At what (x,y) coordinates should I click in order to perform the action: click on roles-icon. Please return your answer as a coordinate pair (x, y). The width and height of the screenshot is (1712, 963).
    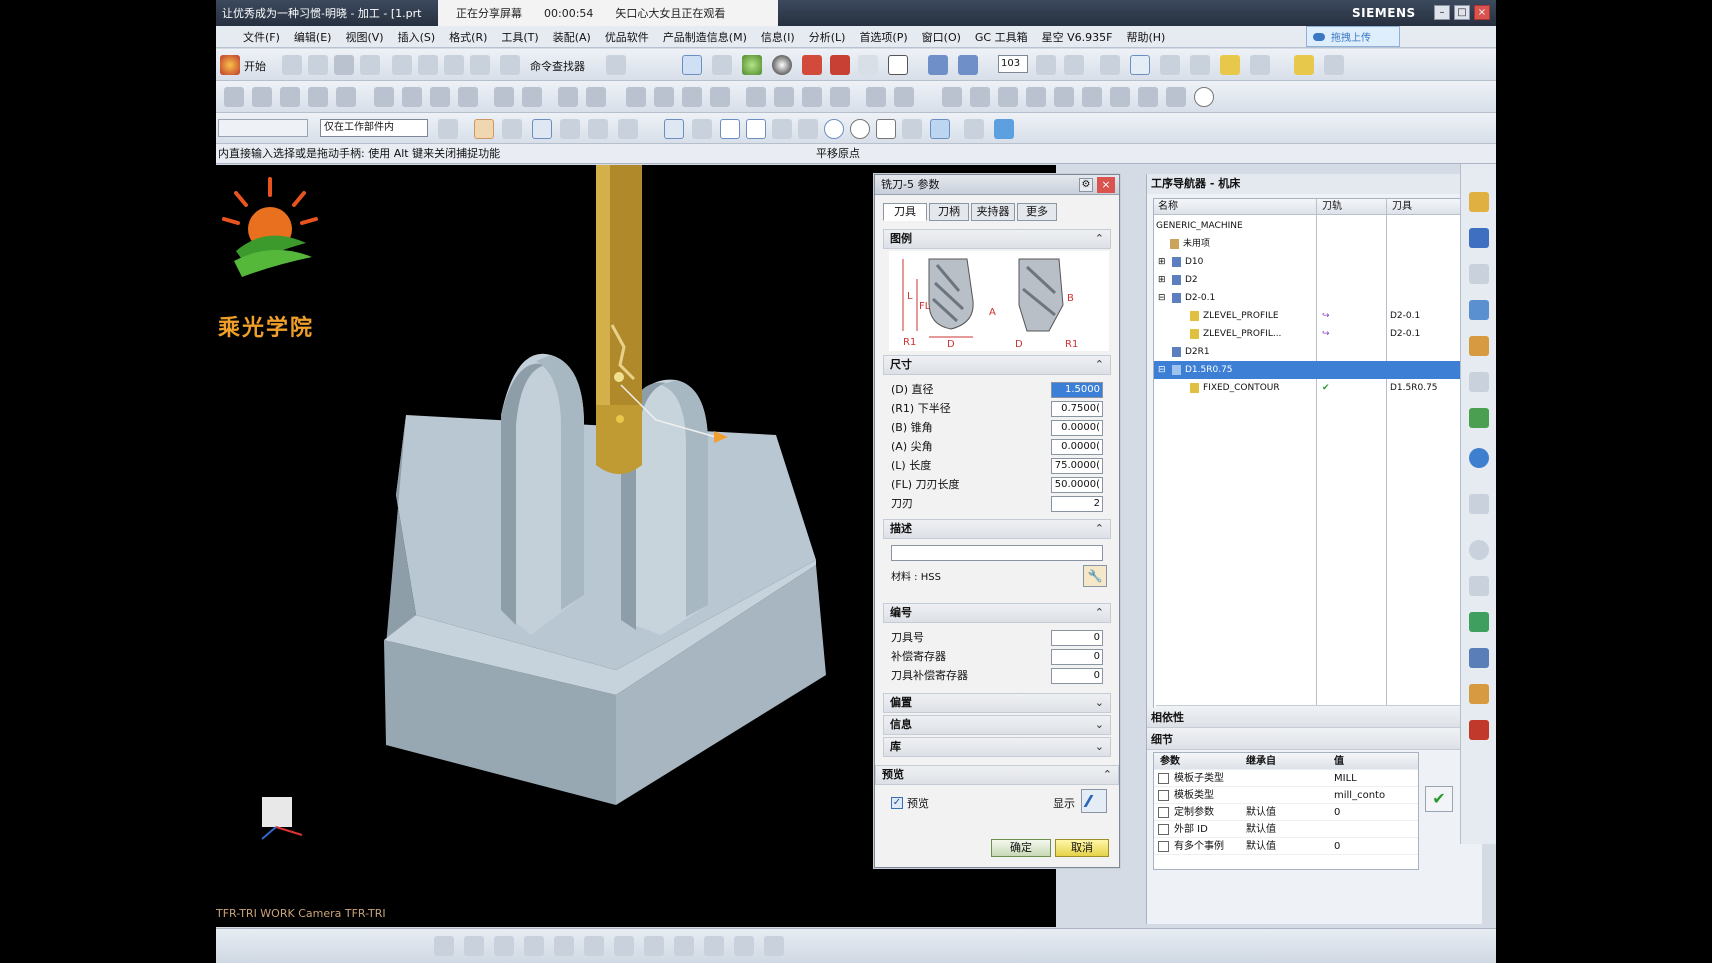
    Looking at the image, I should click on (1479, 694).